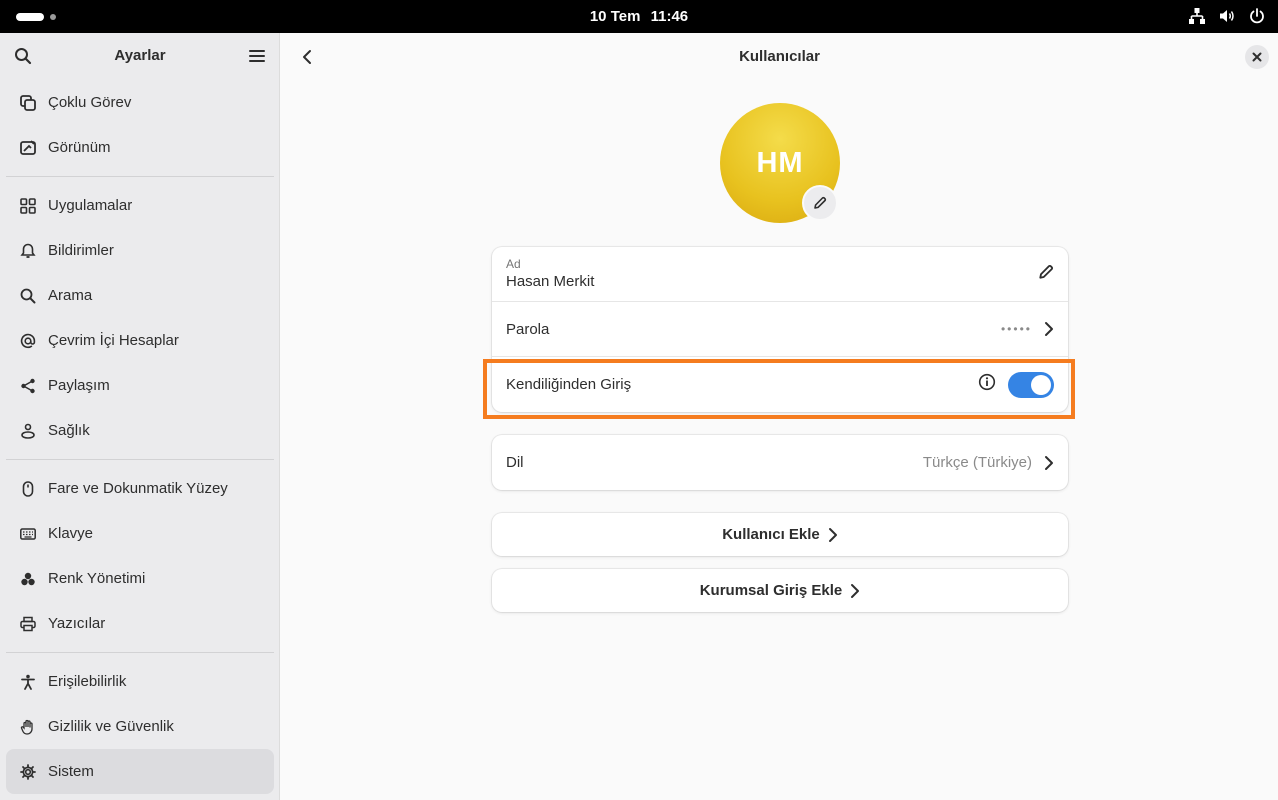 The image size is (1278, 800). I want to click on name-value: Hasan Merkit, so click(550, 281).